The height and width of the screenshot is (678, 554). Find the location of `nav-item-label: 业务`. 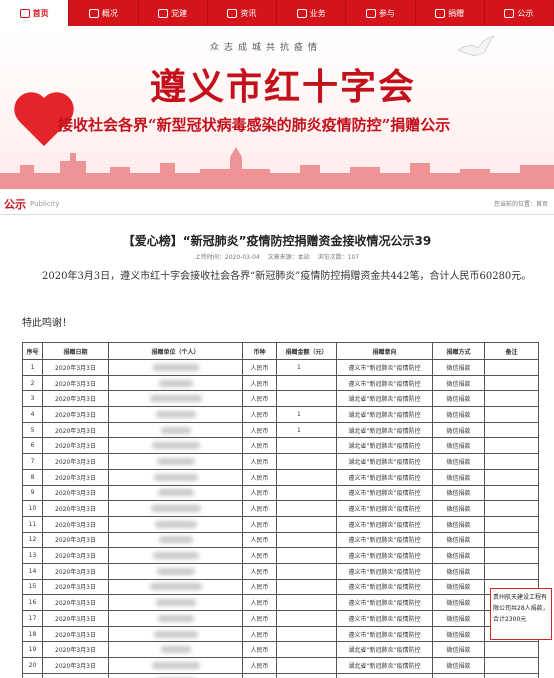

nav-item-label: 业务 is located at coordinates (317, 13).